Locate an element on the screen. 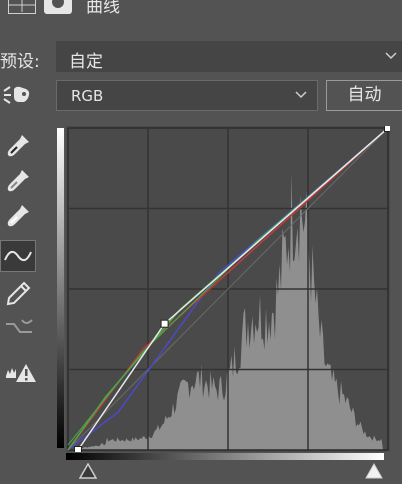 The height and width of the screenshot is (484, 402). panel-title: 曲线 is located at coordinates (103, 8).